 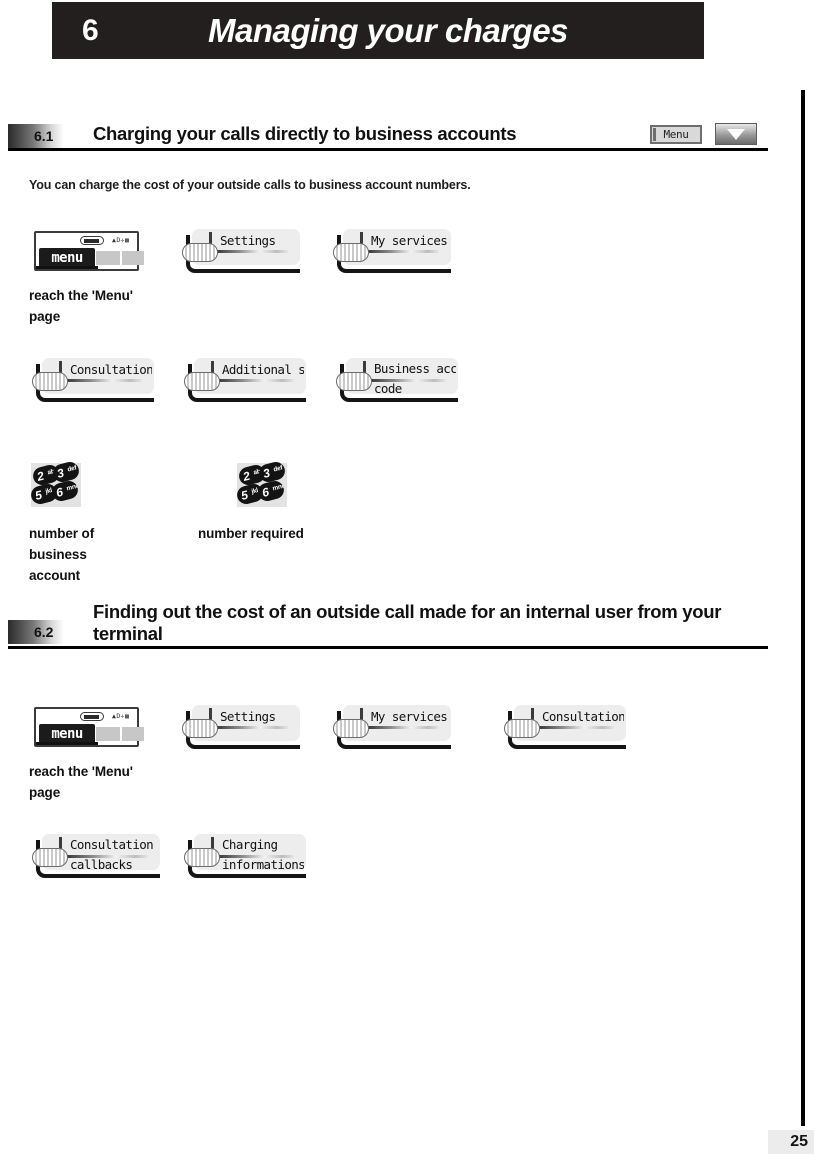 I want to click on page-number: 25, so click(x=791, y=1142).